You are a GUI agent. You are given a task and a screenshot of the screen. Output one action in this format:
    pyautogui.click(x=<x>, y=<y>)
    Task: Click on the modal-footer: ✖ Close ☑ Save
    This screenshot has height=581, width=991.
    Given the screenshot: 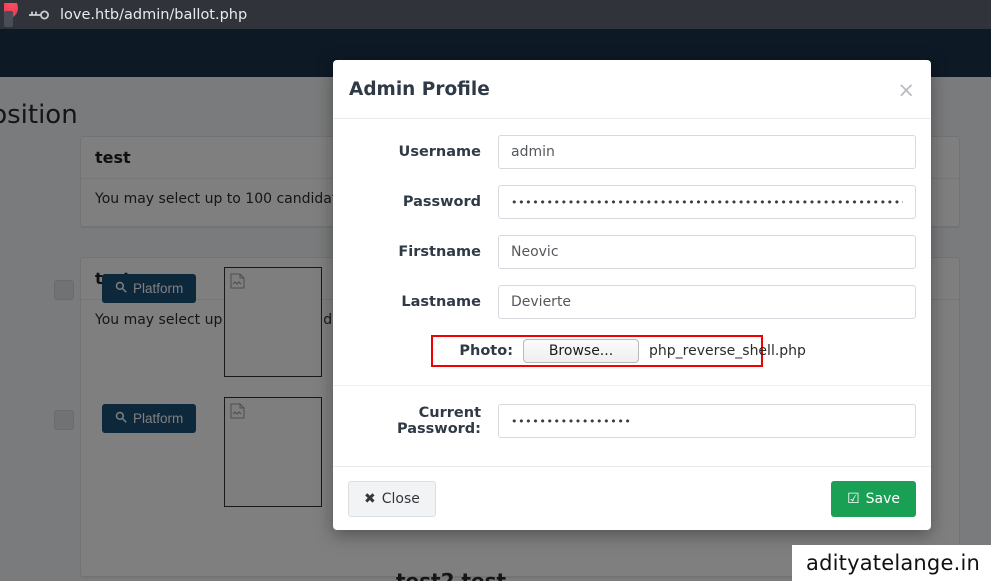 What is the action you would take?
    pyautogui.click(x=632, y=498)
    